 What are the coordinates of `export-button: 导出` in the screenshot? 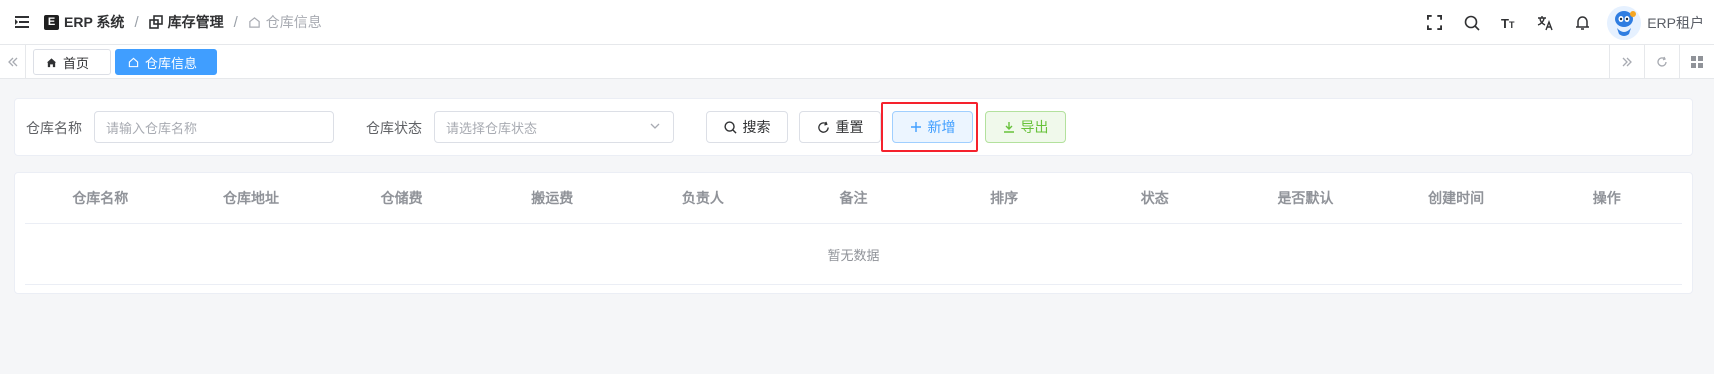 It's located at (1025, 127).